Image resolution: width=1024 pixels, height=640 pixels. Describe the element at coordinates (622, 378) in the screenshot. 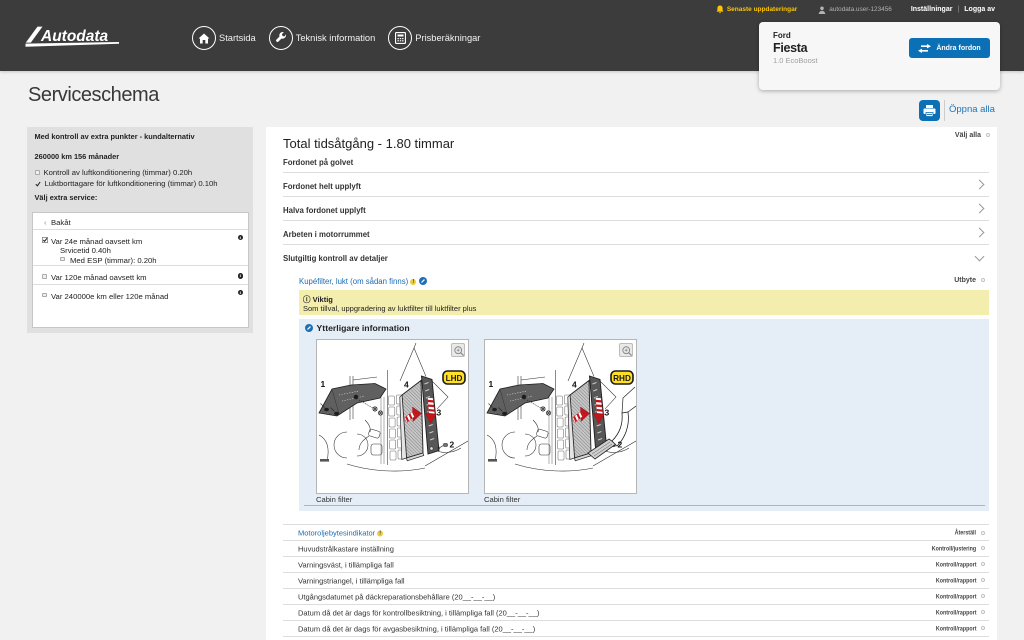

I see `svg-text: RHD` at that location.